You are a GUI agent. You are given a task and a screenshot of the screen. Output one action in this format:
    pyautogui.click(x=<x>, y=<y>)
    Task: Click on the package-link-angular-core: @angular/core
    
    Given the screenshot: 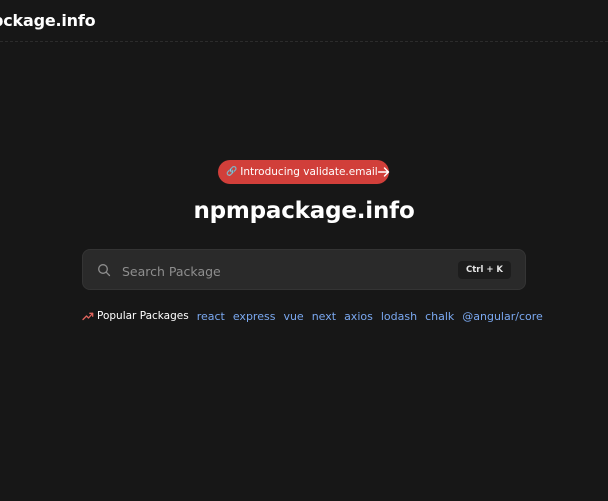 What is the action you would take?
    pyautogui.click(x=502, y=316)
    